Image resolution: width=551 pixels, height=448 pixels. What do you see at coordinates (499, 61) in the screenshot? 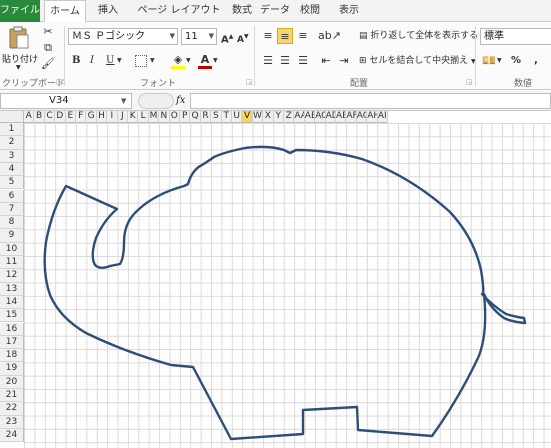
I see `currency-dropdown-icon: ▼` at bounding box center [499, 61].